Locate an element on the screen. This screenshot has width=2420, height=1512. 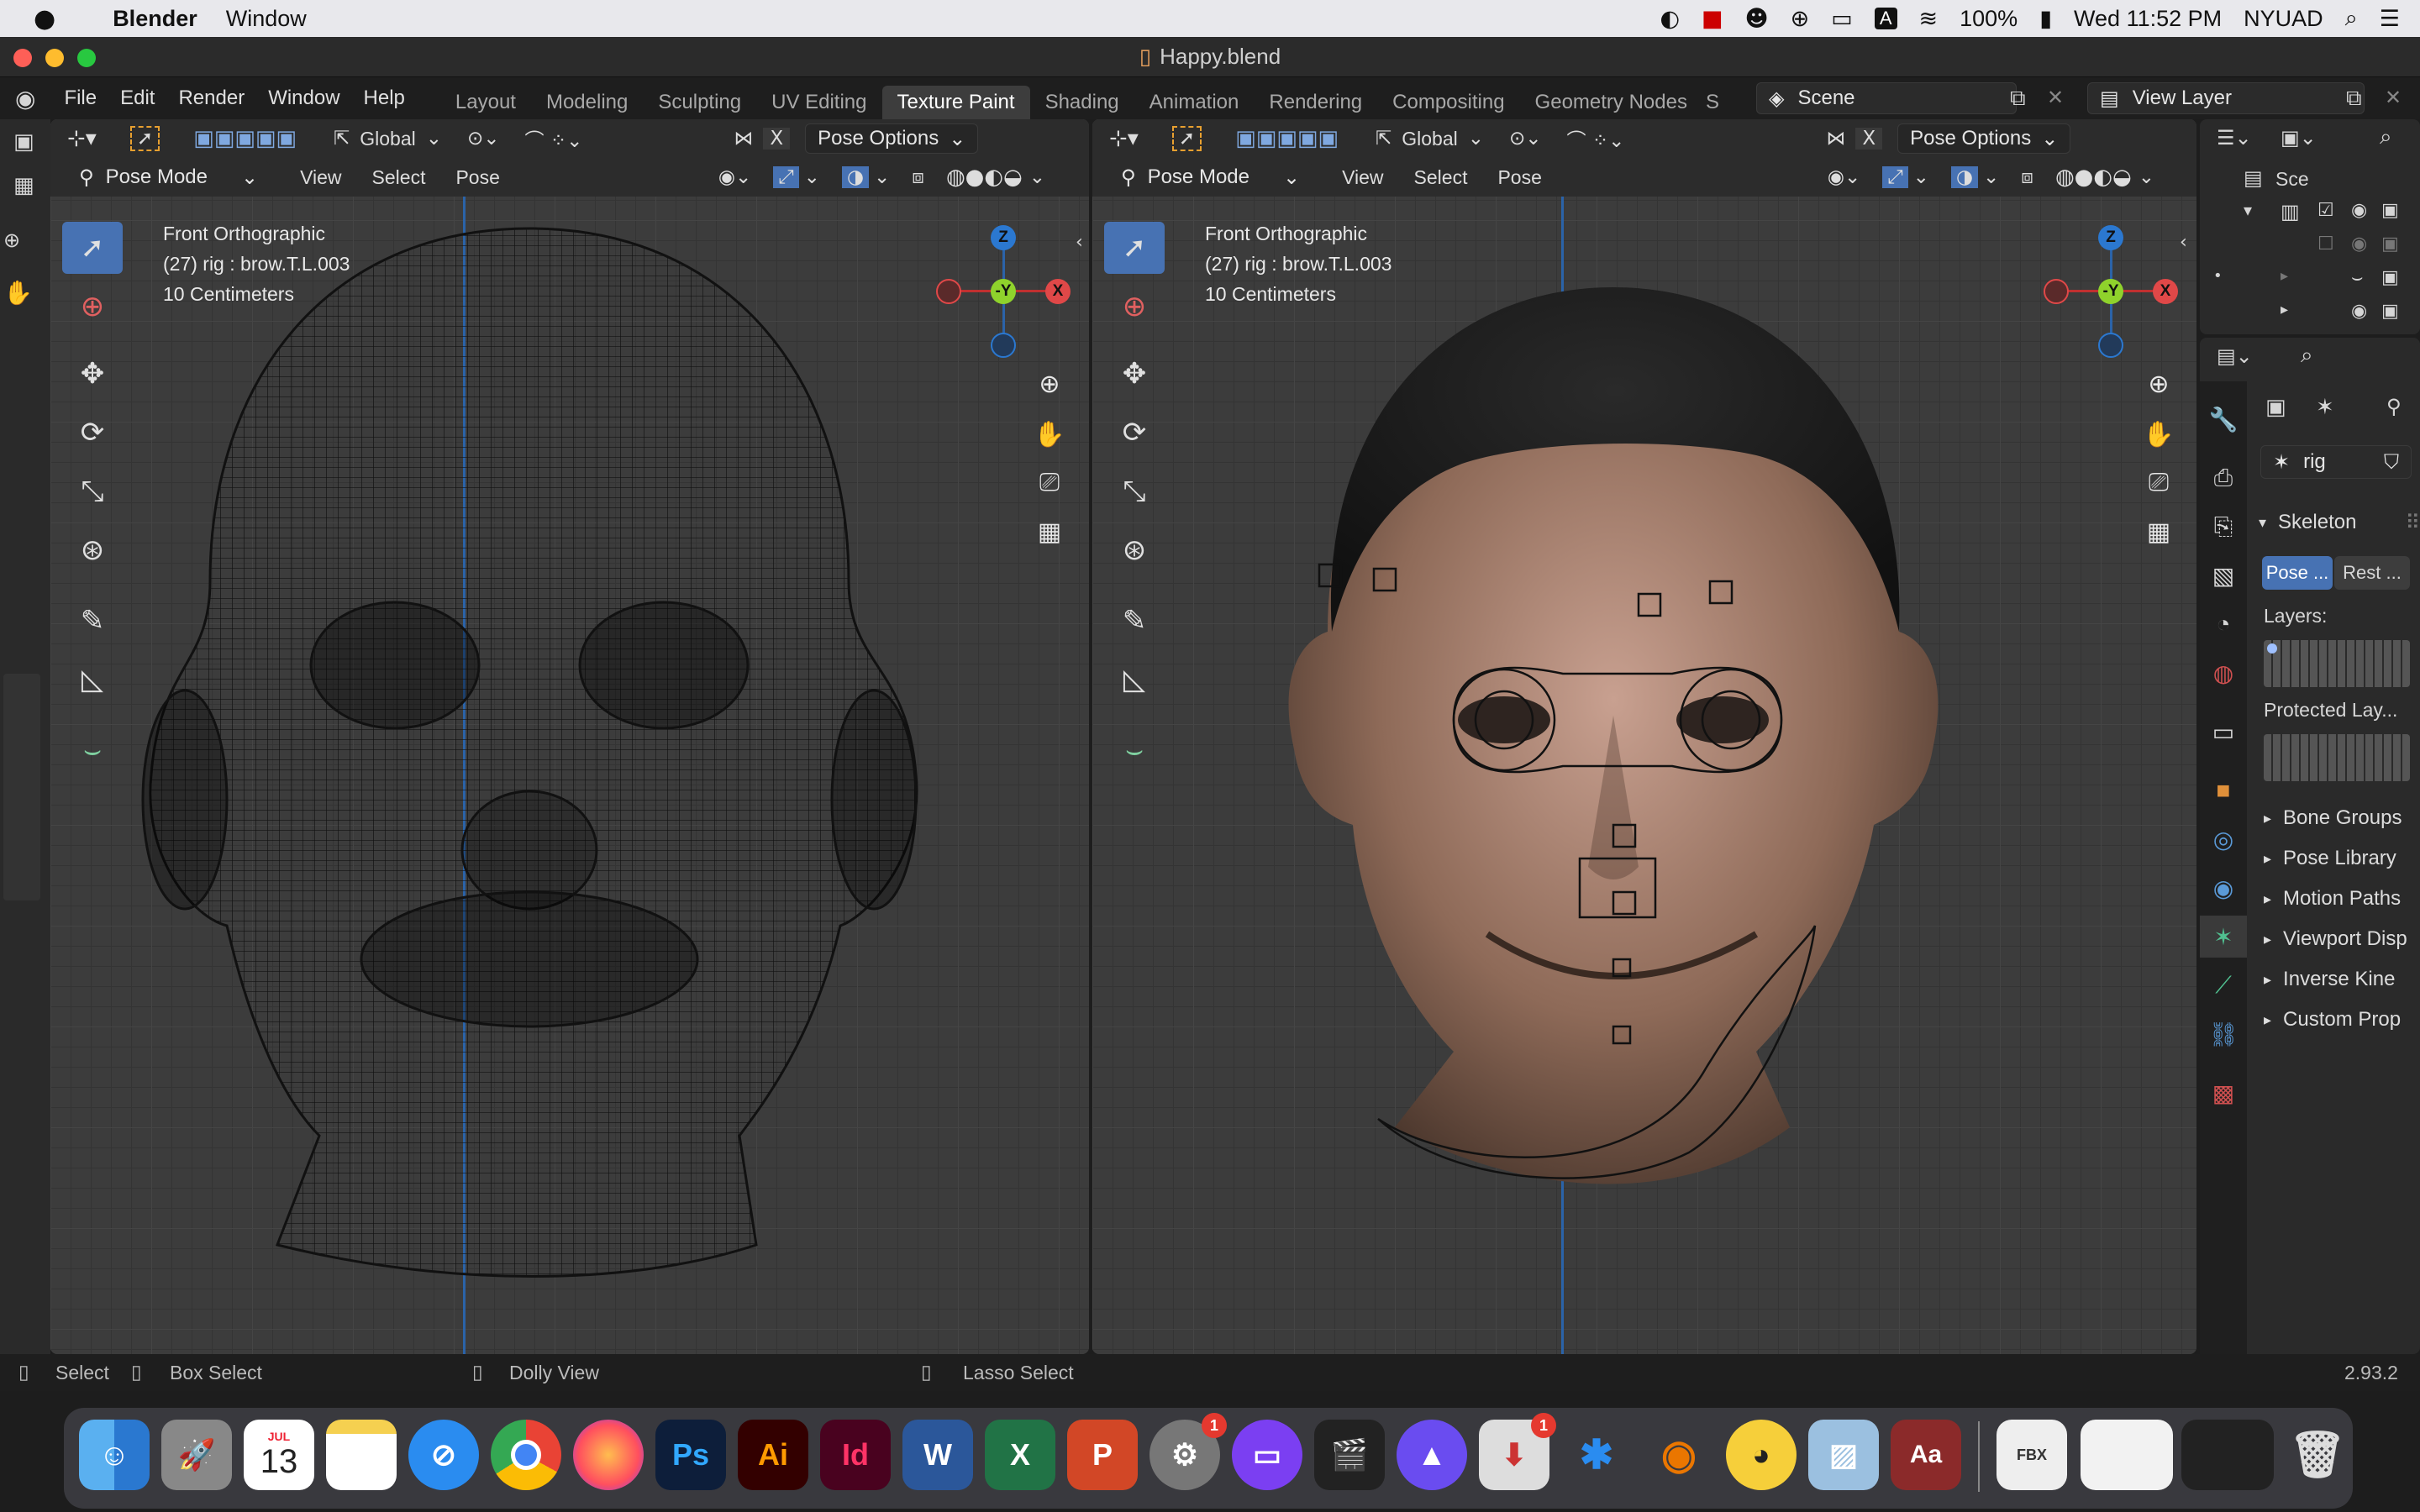
menu-render: Render is located at coordinates (211, 98).